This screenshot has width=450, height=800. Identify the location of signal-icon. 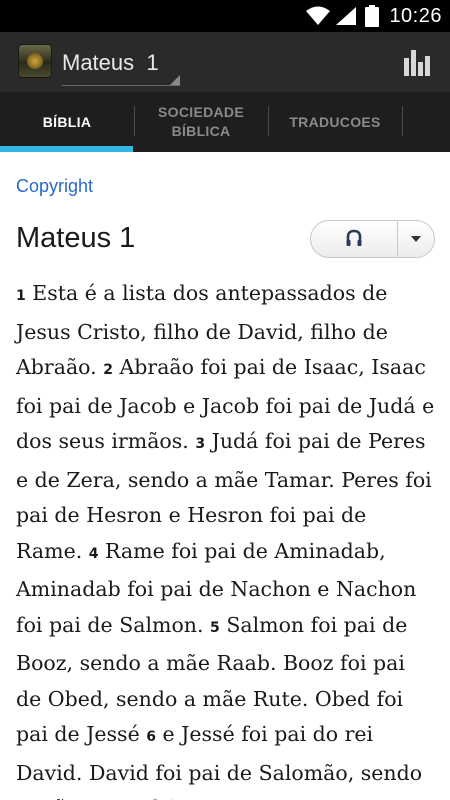
(346, 16).